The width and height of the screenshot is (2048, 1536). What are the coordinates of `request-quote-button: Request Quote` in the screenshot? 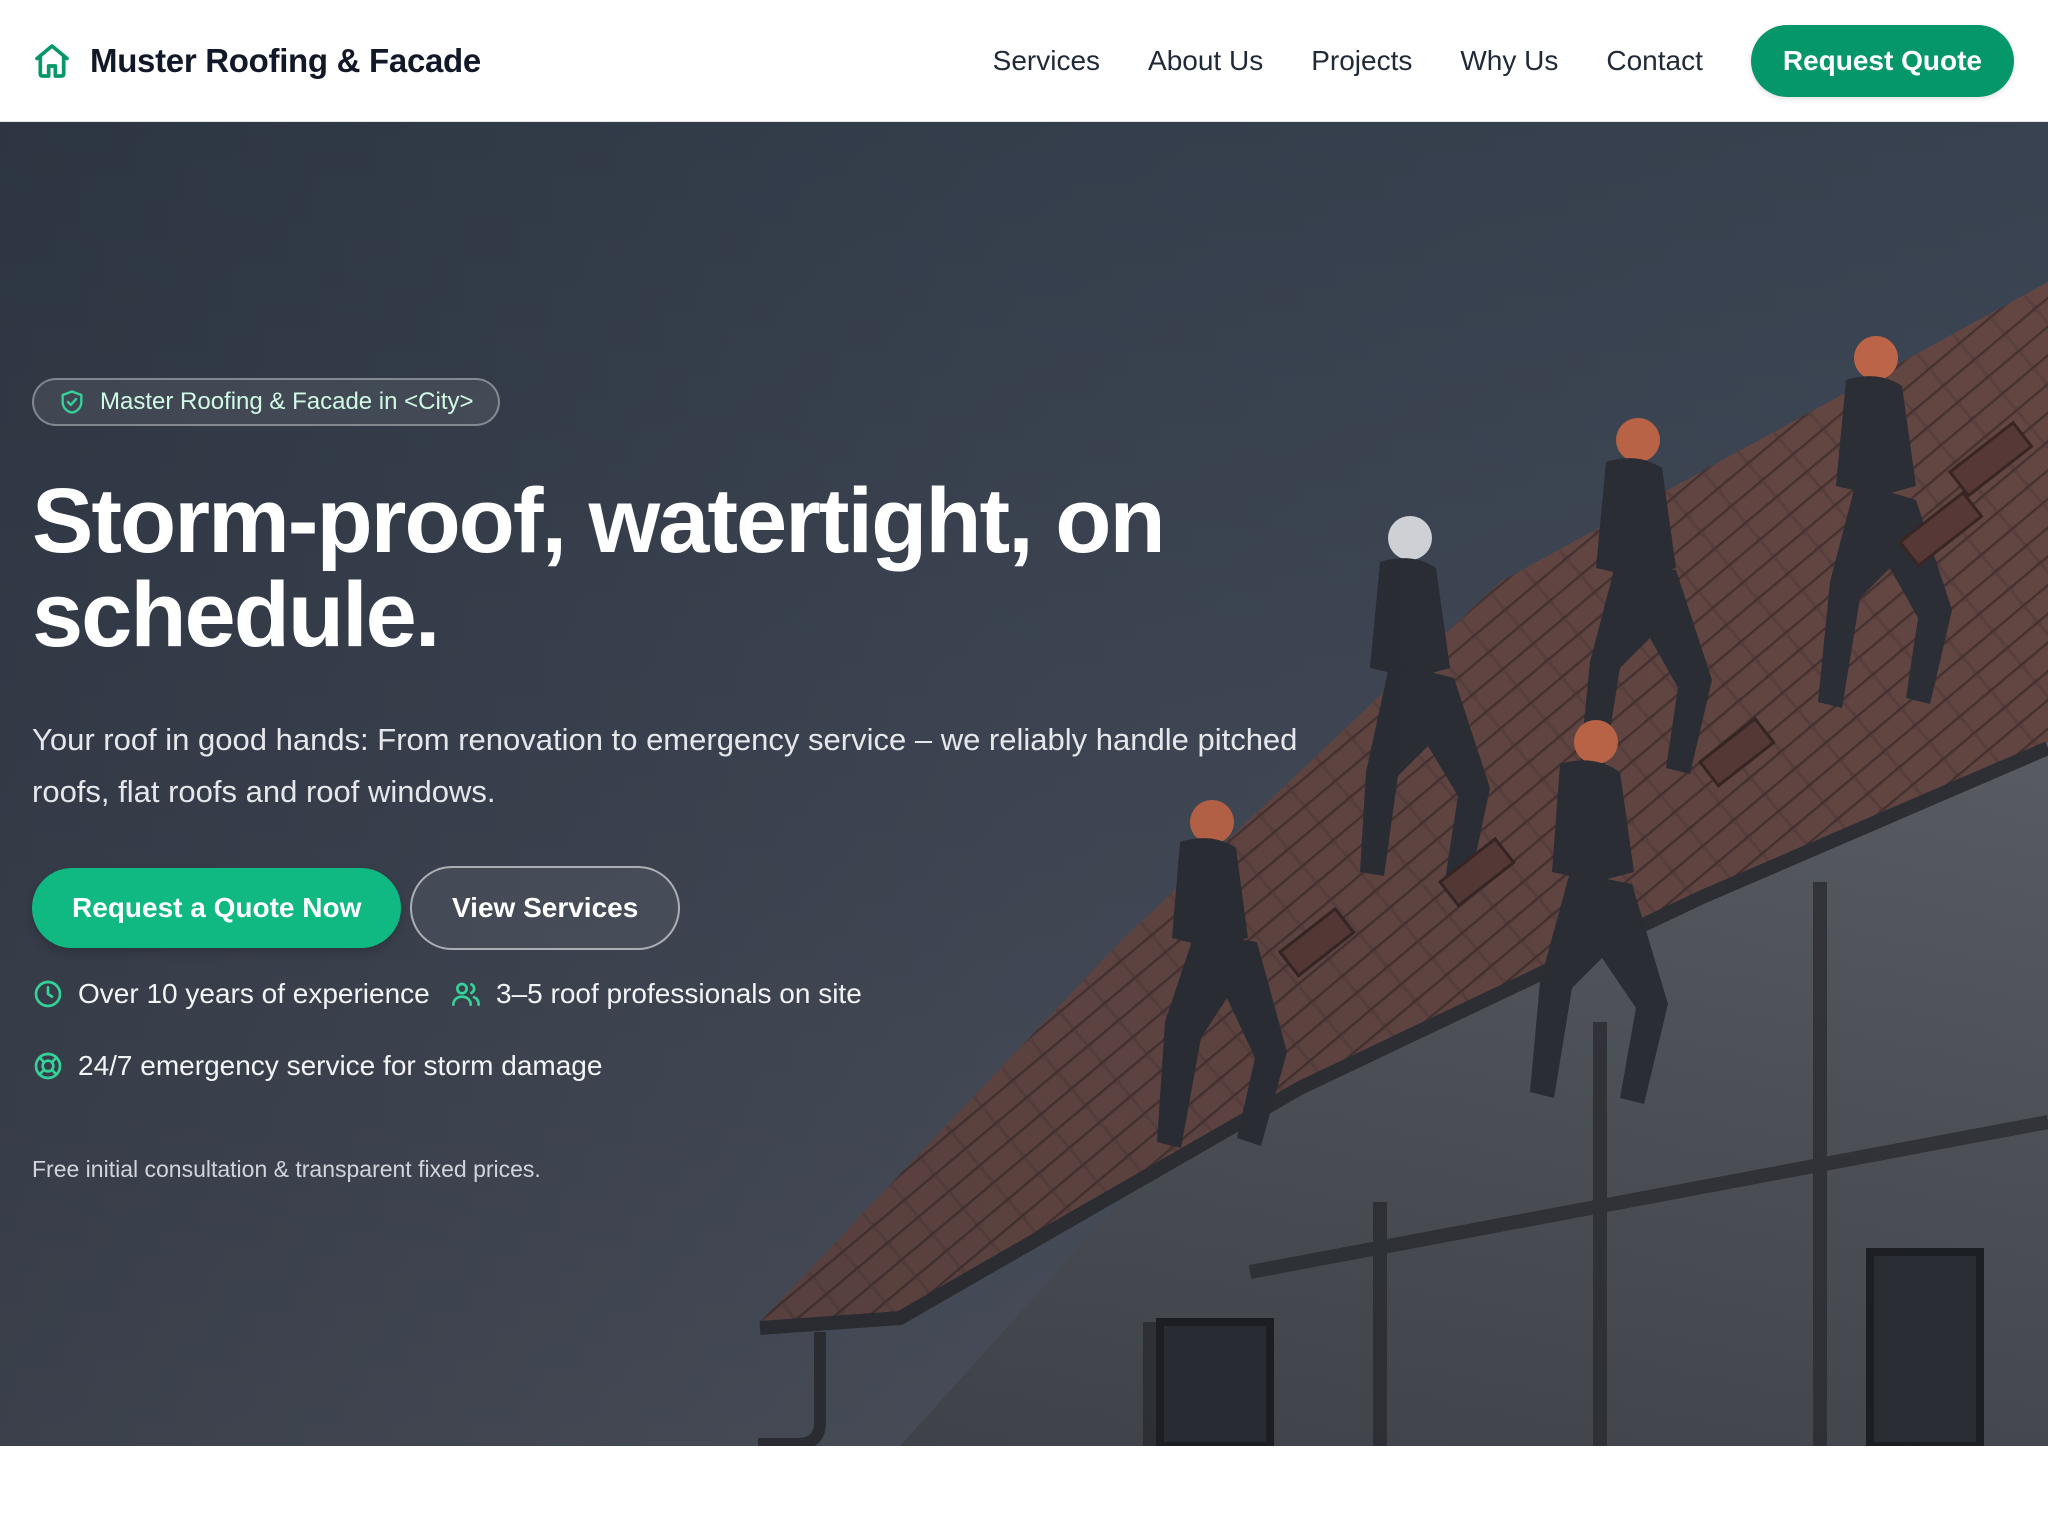 It's located at (1882, 61).